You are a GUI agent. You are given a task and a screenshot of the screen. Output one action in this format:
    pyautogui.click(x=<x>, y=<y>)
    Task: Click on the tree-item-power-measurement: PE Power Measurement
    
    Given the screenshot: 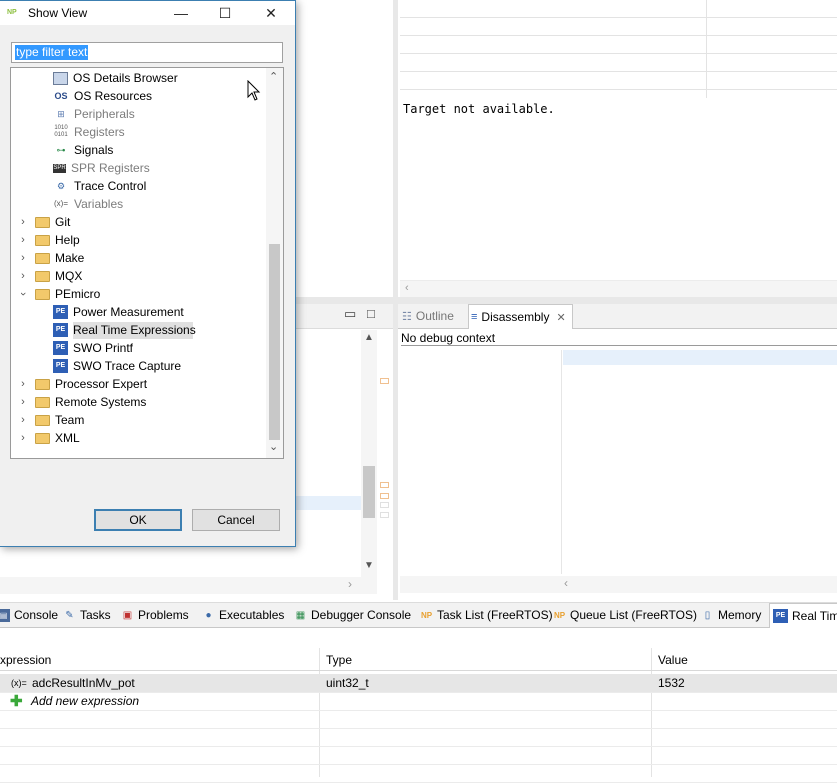 What is the action you would take?
    pyautogui.click(x=118, y=312)
    